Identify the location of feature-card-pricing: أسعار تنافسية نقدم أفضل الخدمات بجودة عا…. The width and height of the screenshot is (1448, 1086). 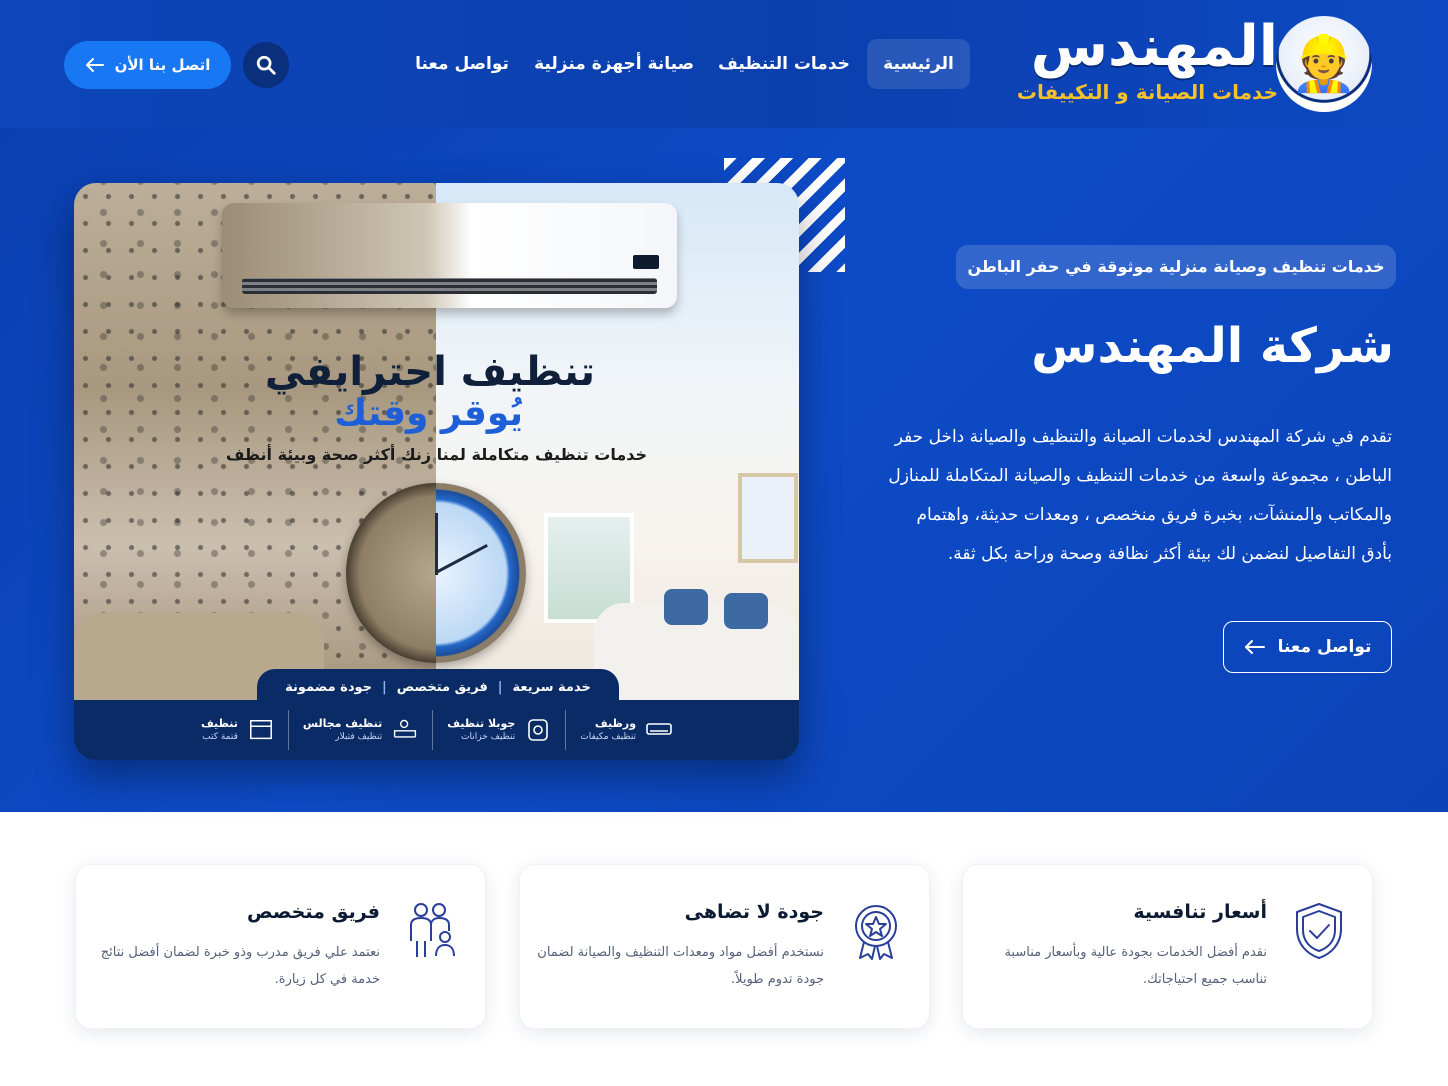
(1167, 946).